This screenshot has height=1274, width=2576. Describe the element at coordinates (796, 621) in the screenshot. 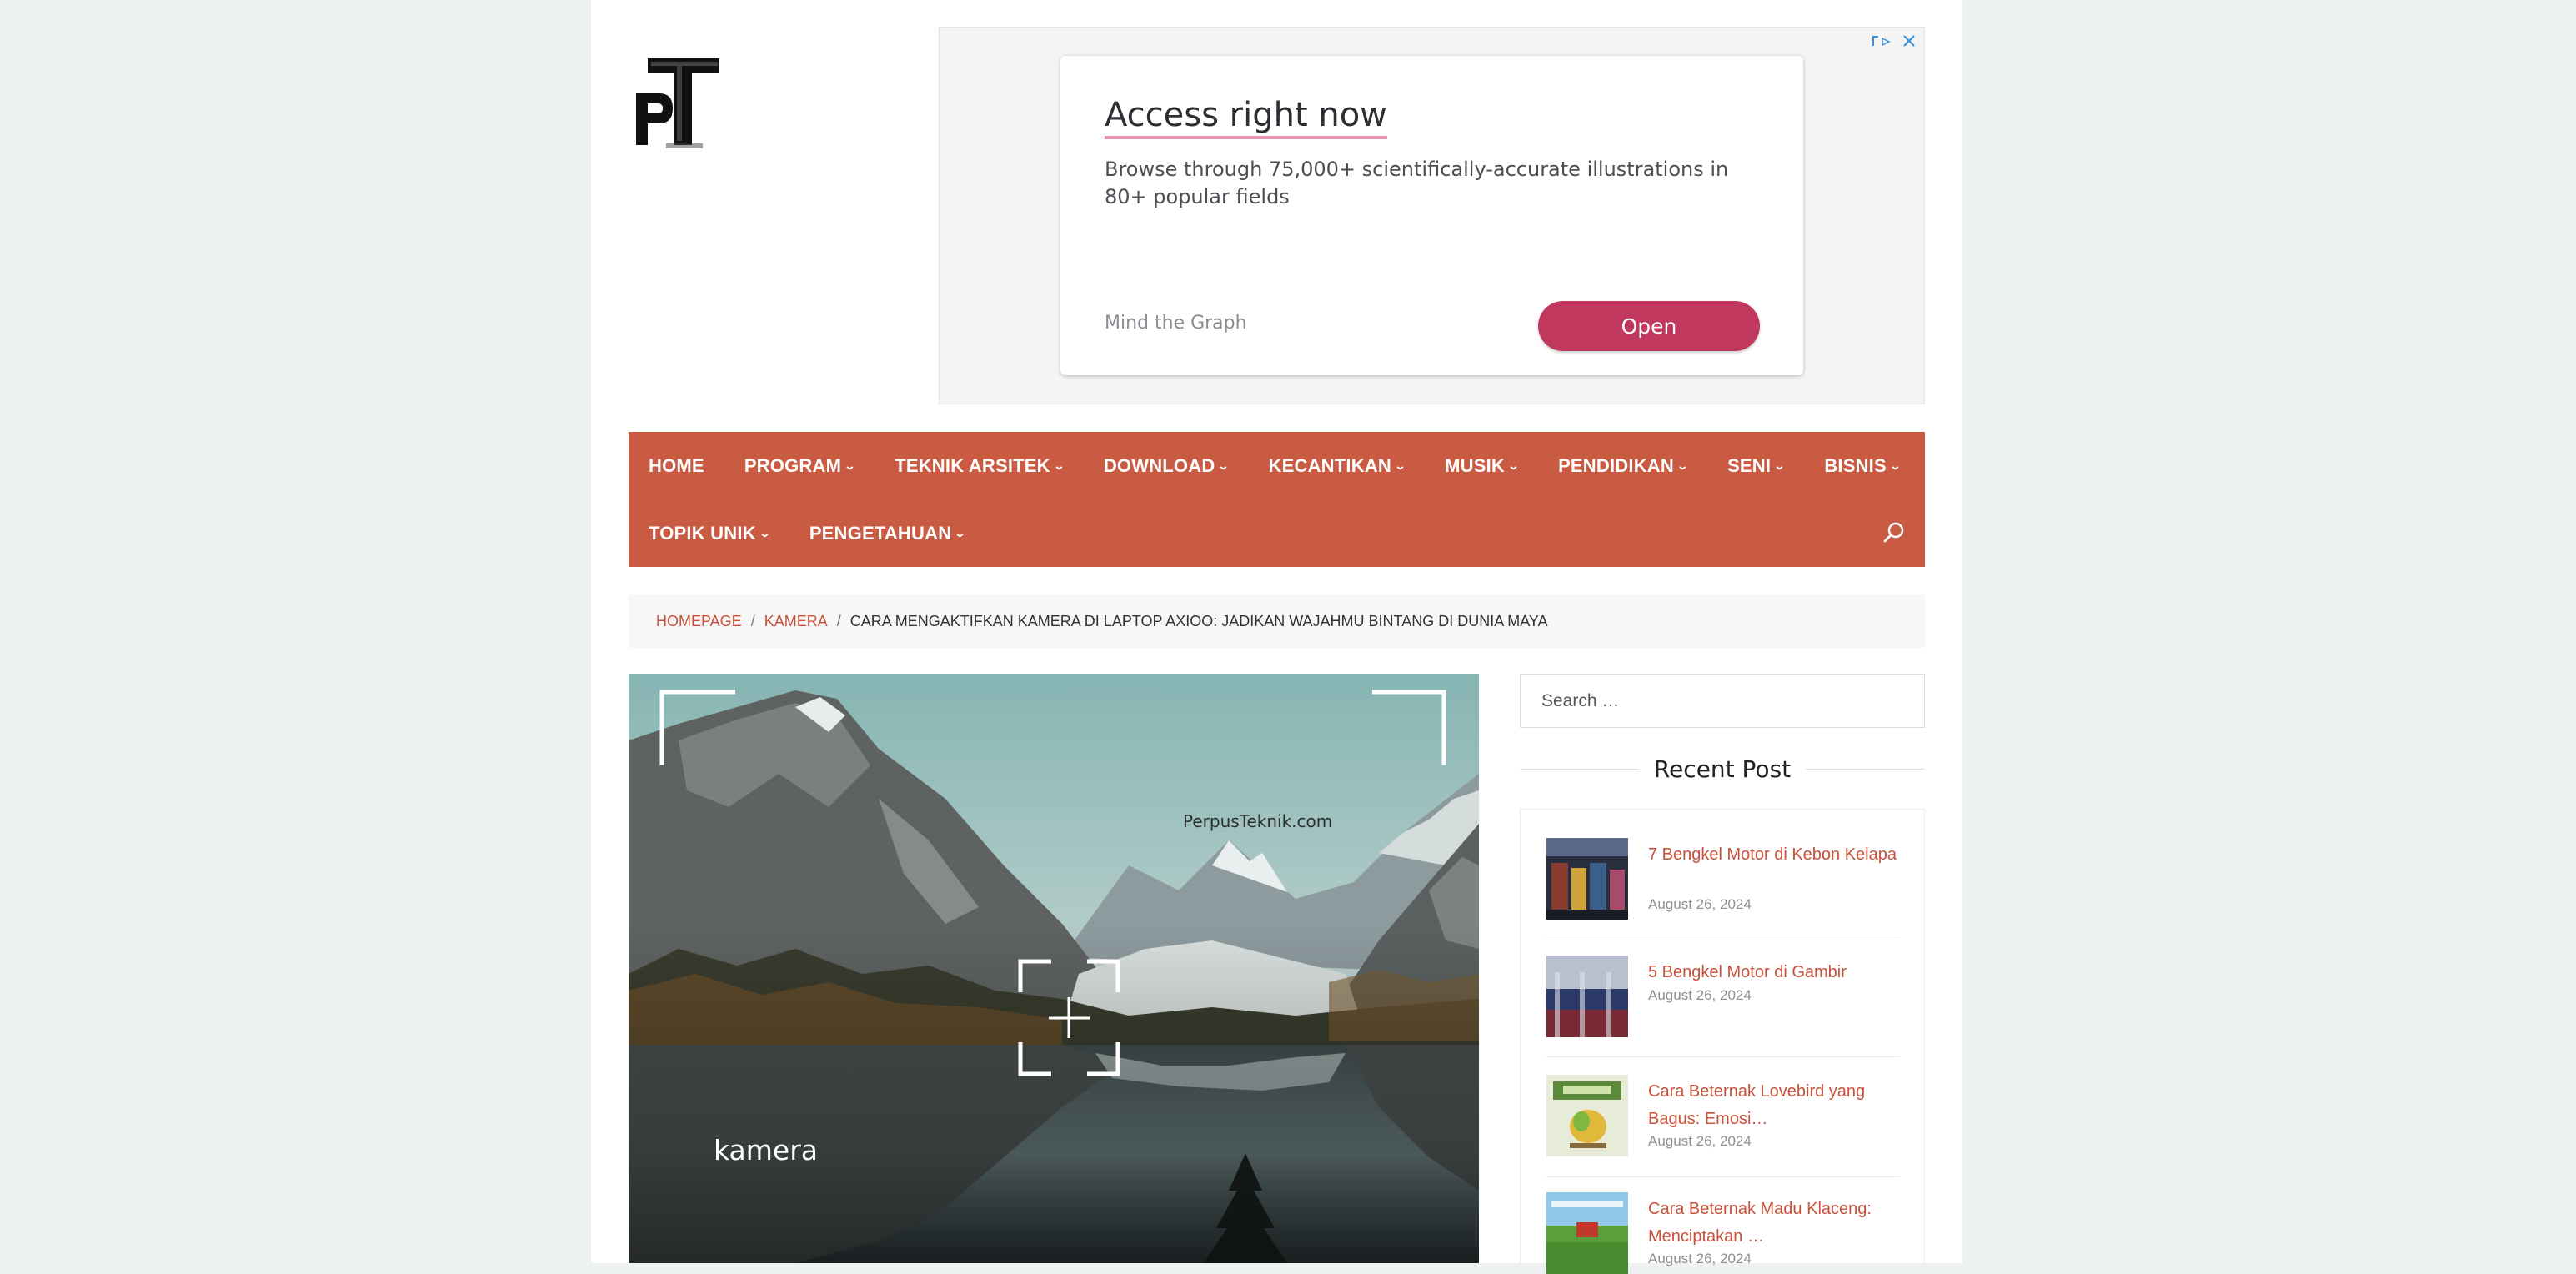

I see `breadcrumb-category: KAMERA` at that location.